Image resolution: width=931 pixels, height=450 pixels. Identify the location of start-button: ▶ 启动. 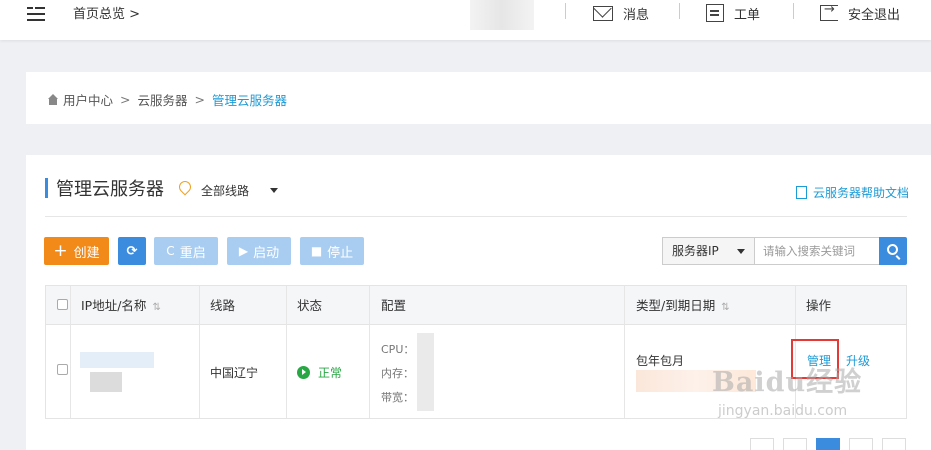
(259, 251).